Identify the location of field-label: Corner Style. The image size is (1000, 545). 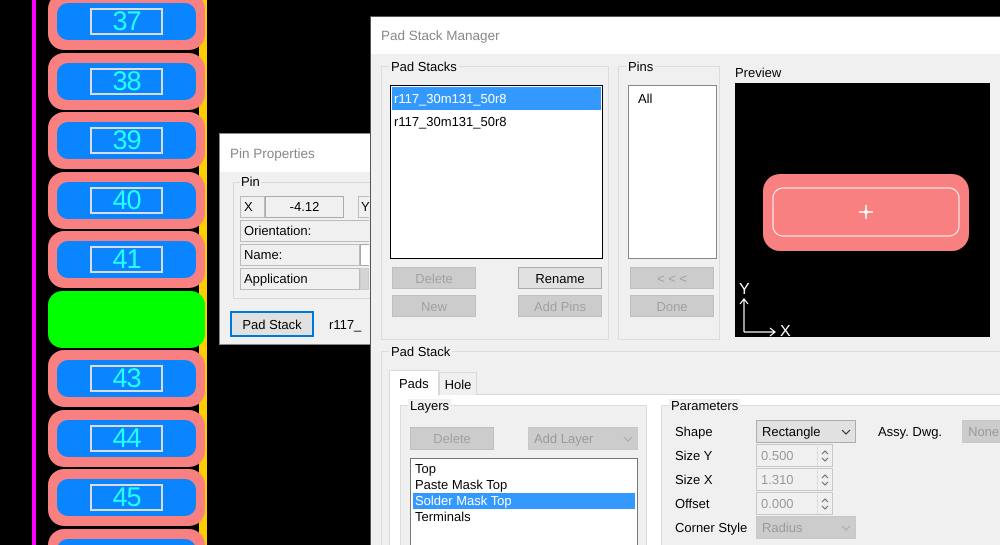
(711, 527).